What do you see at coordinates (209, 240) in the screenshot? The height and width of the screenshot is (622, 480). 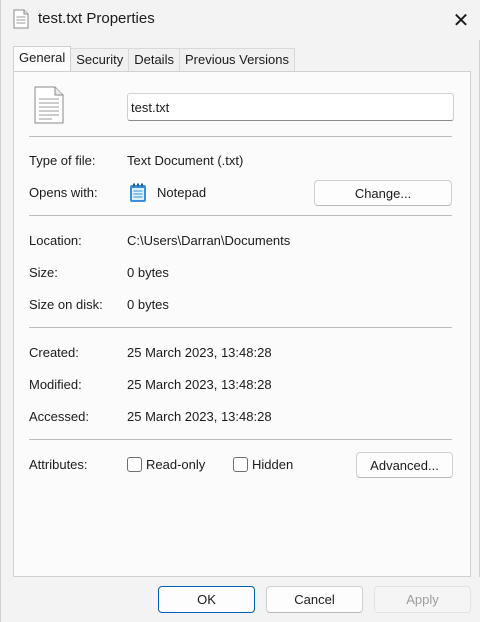 I see `location-value: C:\Users\Darran\Documents` at bounding box center [209, 240].